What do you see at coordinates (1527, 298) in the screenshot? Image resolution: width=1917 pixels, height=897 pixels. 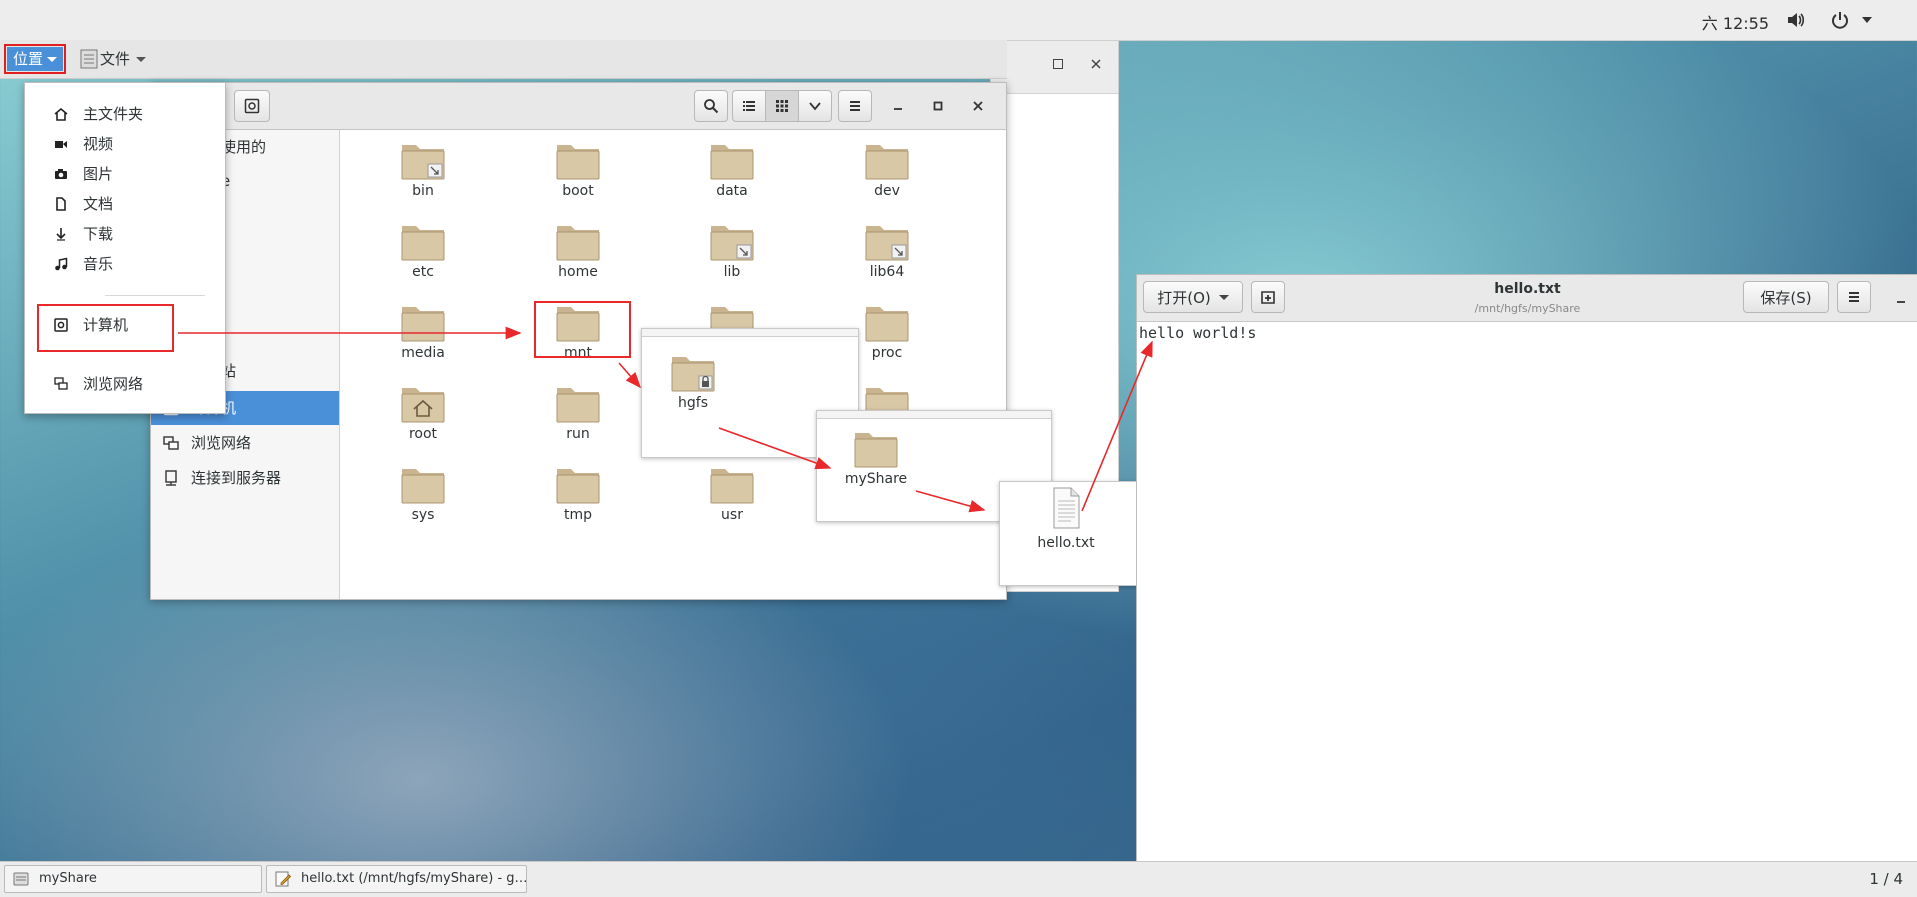 I see `text-editor-headerbar: 打开(O) hello.txt /mnt/hgfs/myShare 保存(S)` at bounding box center [1527, 298].